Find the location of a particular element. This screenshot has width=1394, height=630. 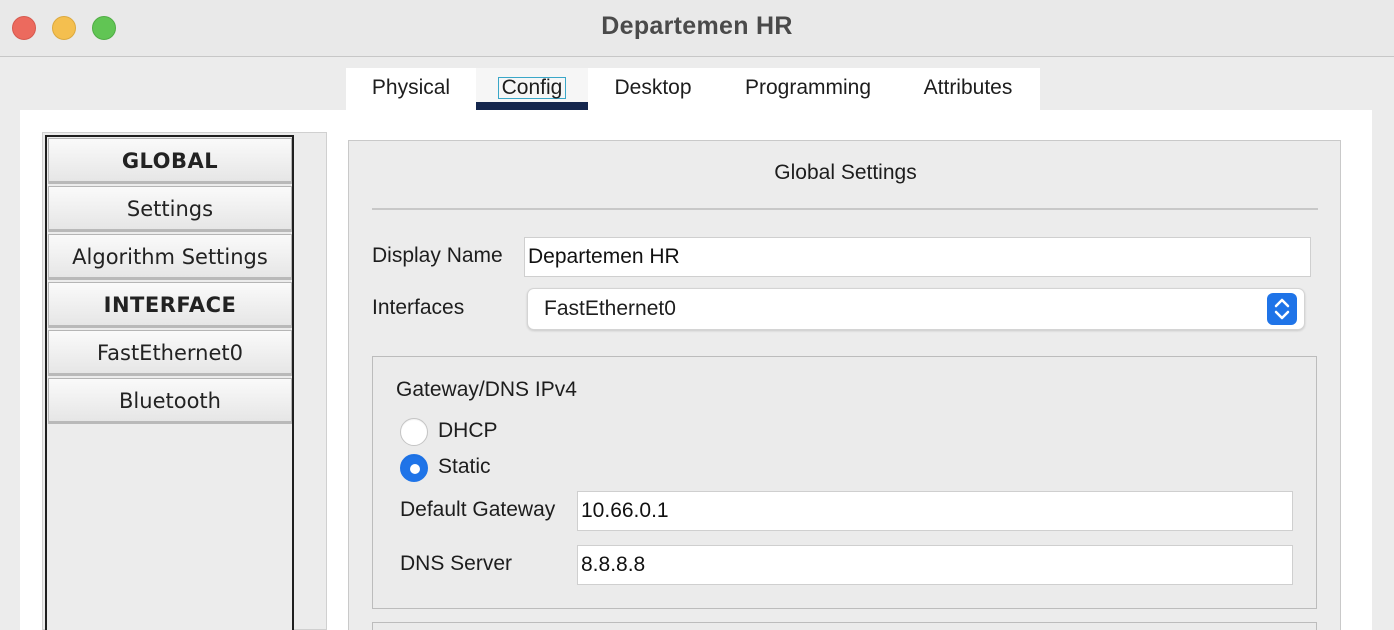

tab-config-label: Config is located at coordinates (532, 88).